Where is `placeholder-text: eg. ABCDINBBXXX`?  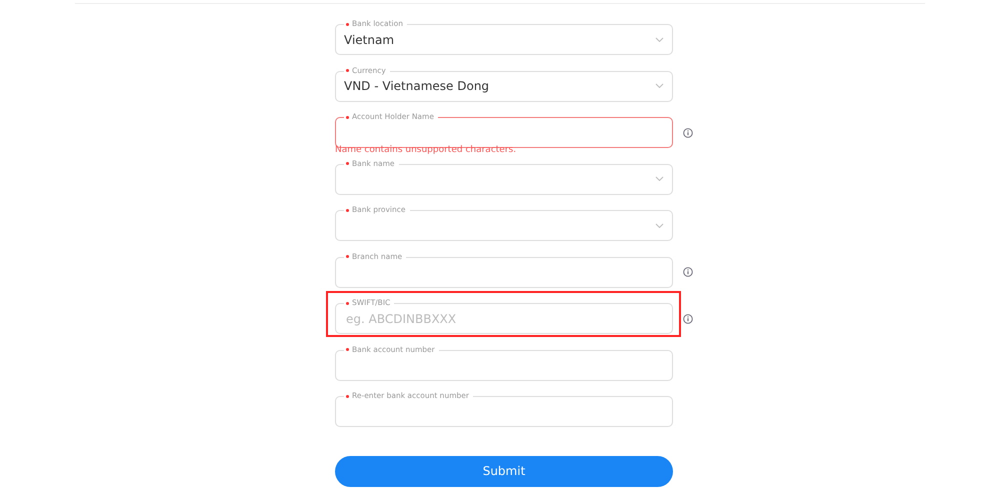
placeholder-text: eg. ABCDINBBXXX is located at coordinates (504, 319).